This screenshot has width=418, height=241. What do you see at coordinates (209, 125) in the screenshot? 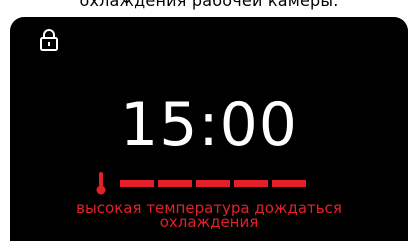
I see `timer-display: 15:00` at bounding box center [209, 125].